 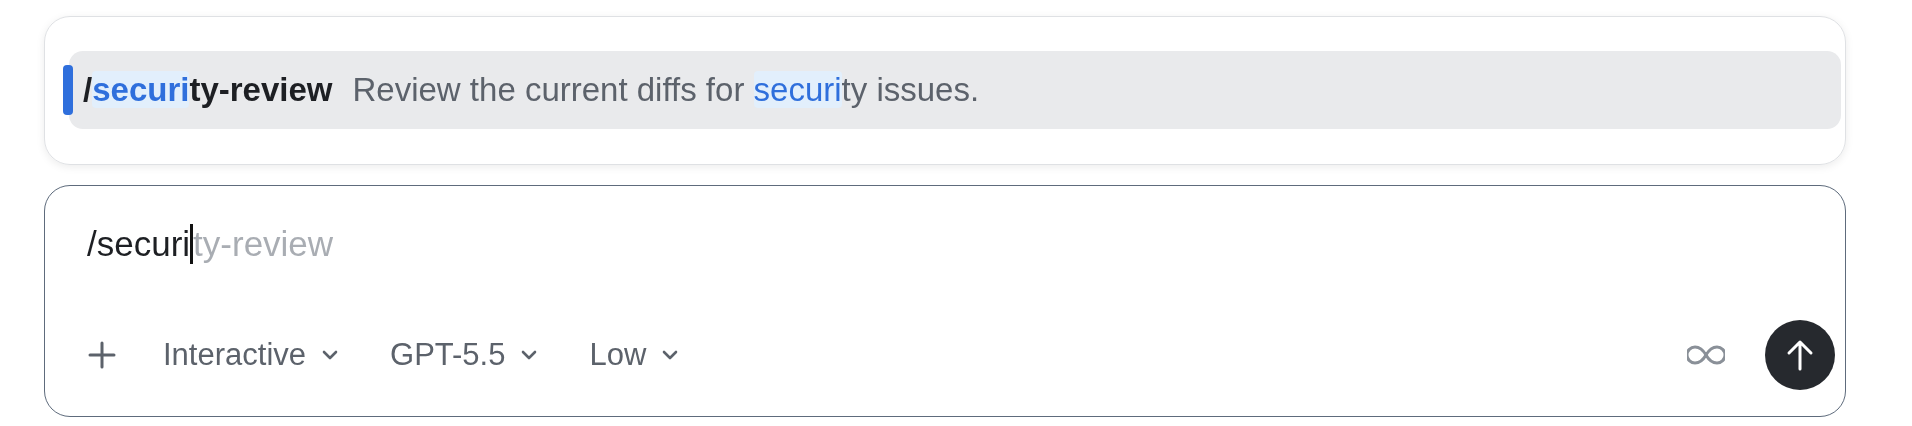 I want to click on arrow-up-icon, so click(x=1800, y=355).